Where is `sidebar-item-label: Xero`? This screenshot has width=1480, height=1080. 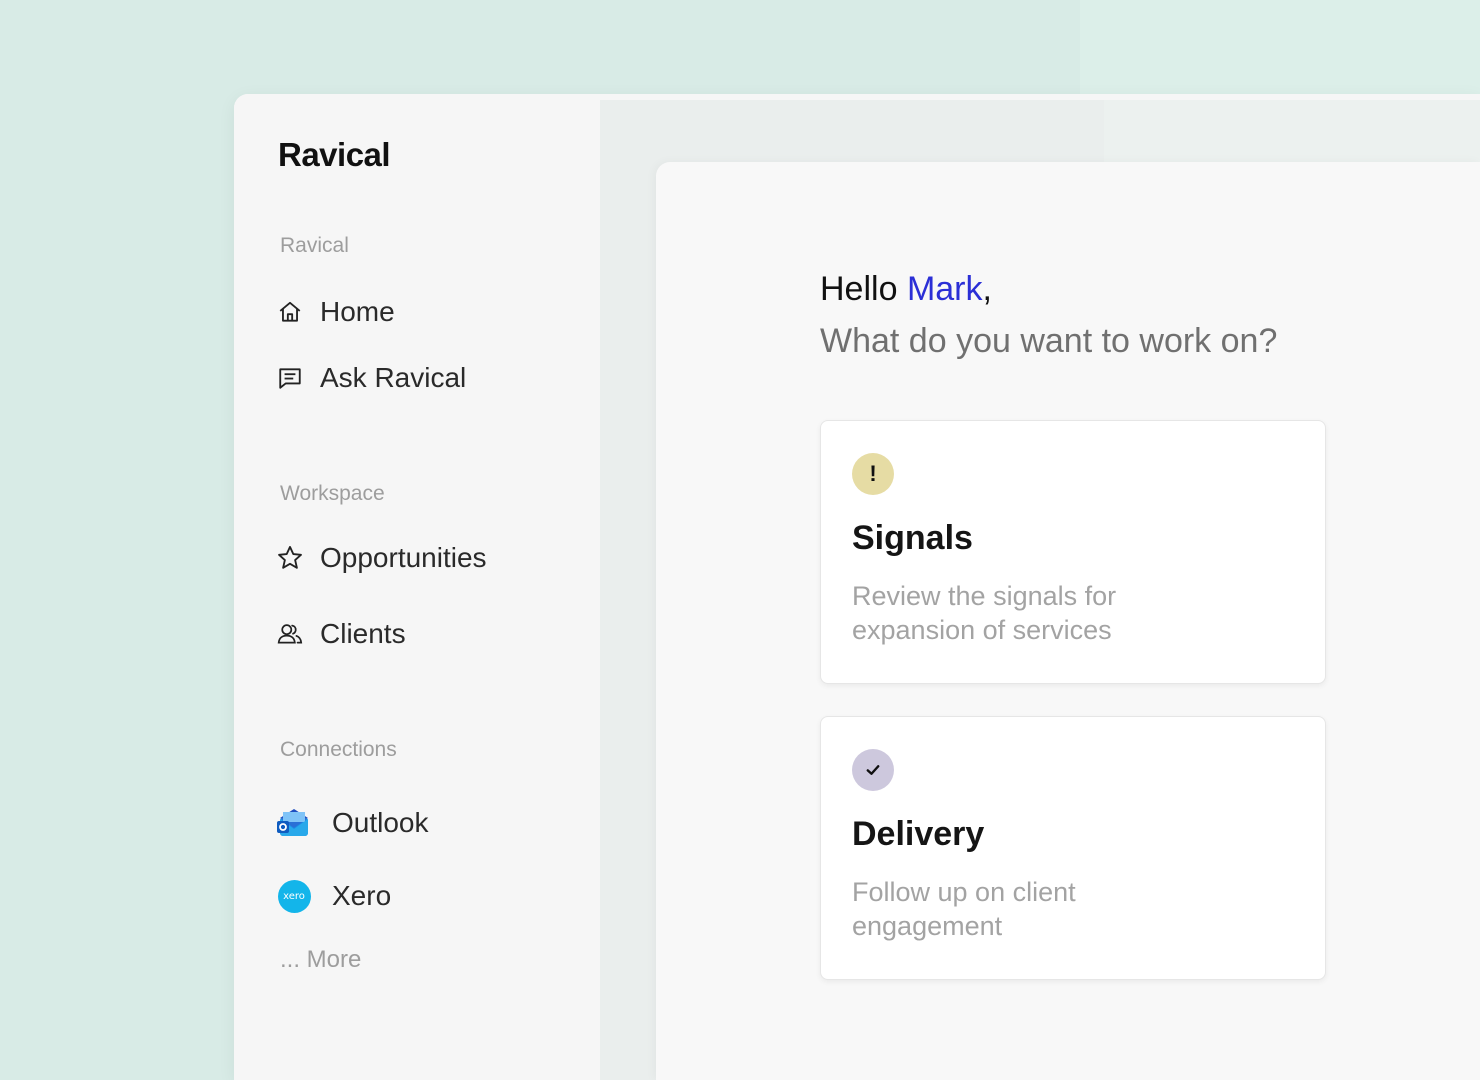 sidebar-item-label: Xero is located at coordinates (362, 895).